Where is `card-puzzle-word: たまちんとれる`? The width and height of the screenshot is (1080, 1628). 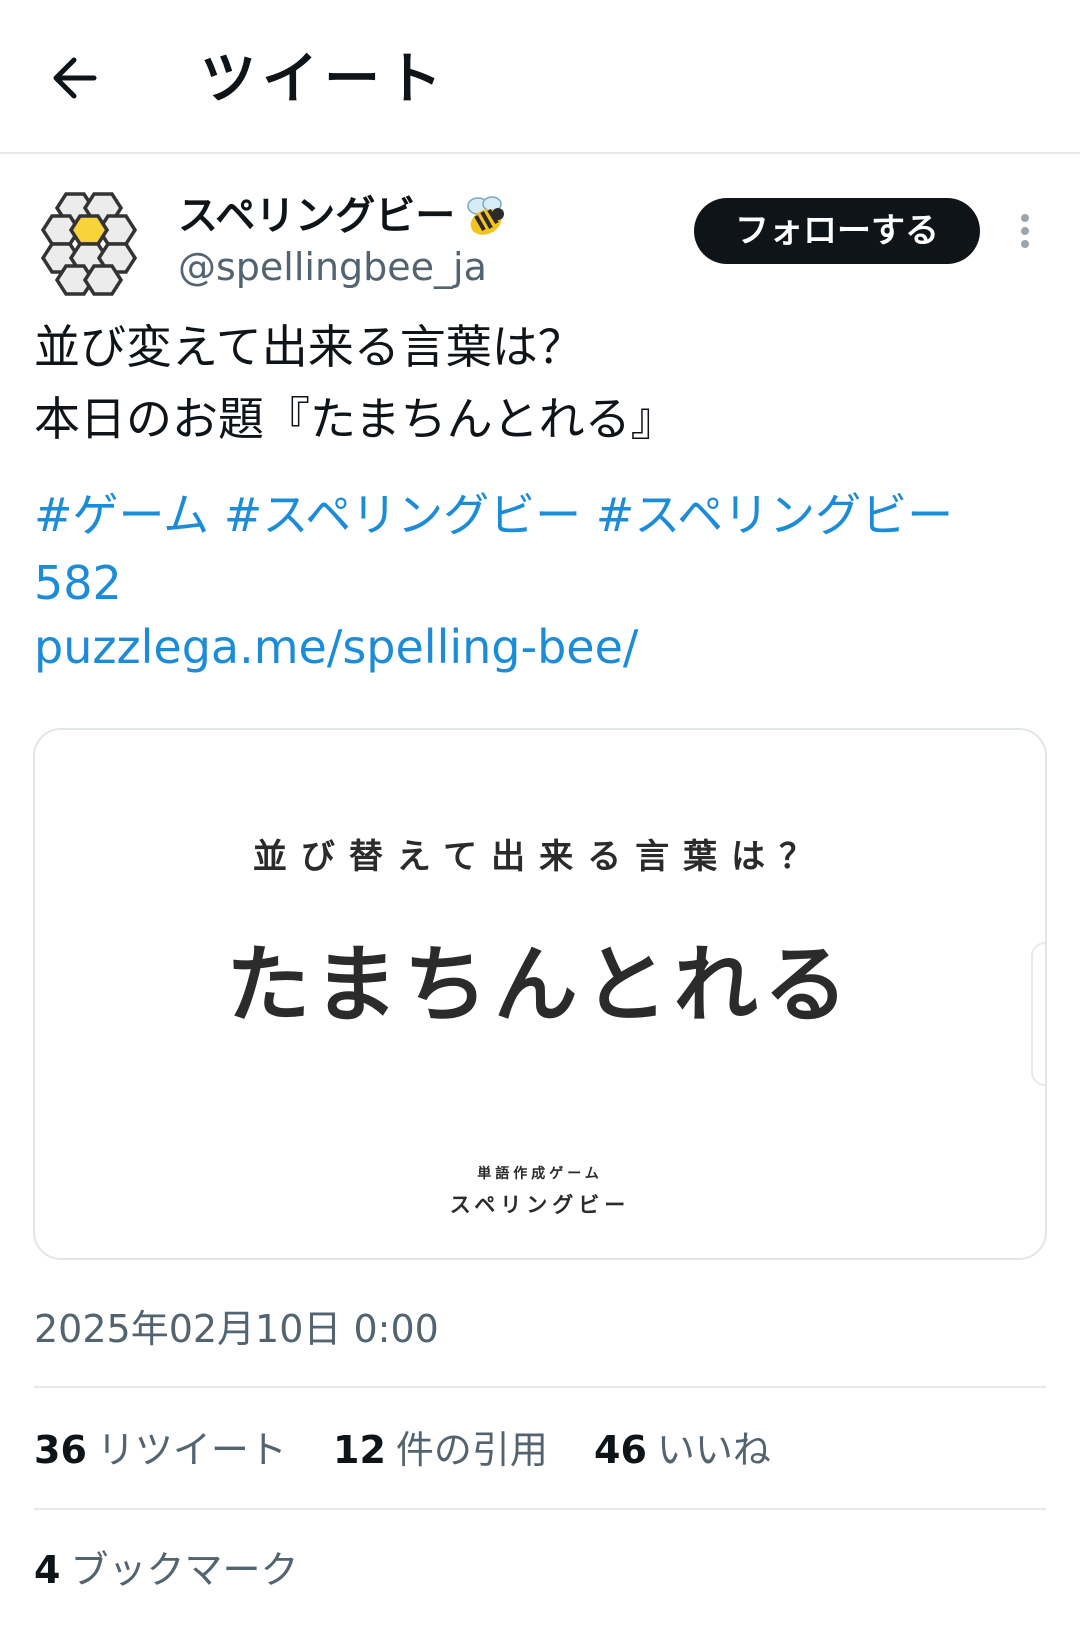 card-puzzle-word: たまちんとれる is located at coordinates (540, 985).